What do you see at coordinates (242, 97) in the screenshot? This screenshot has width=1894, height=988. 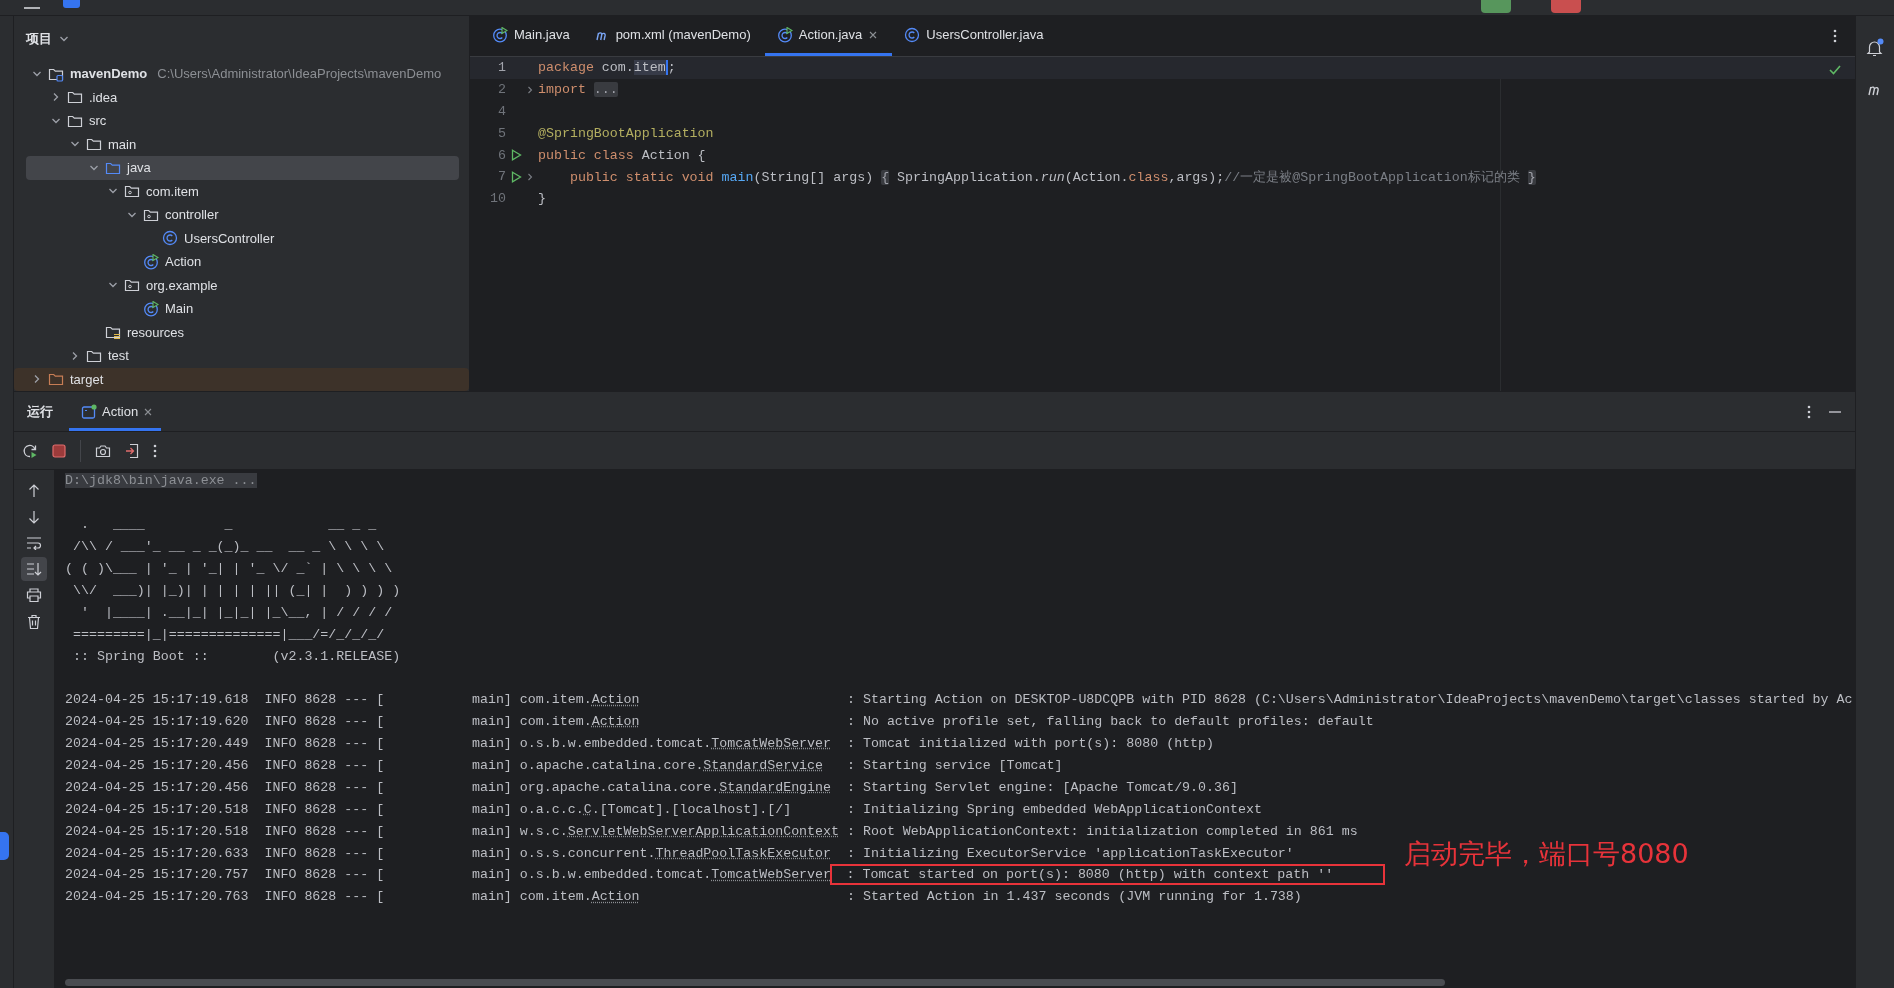 I see `tree-item: .idea` at bounding box center [242, 97].